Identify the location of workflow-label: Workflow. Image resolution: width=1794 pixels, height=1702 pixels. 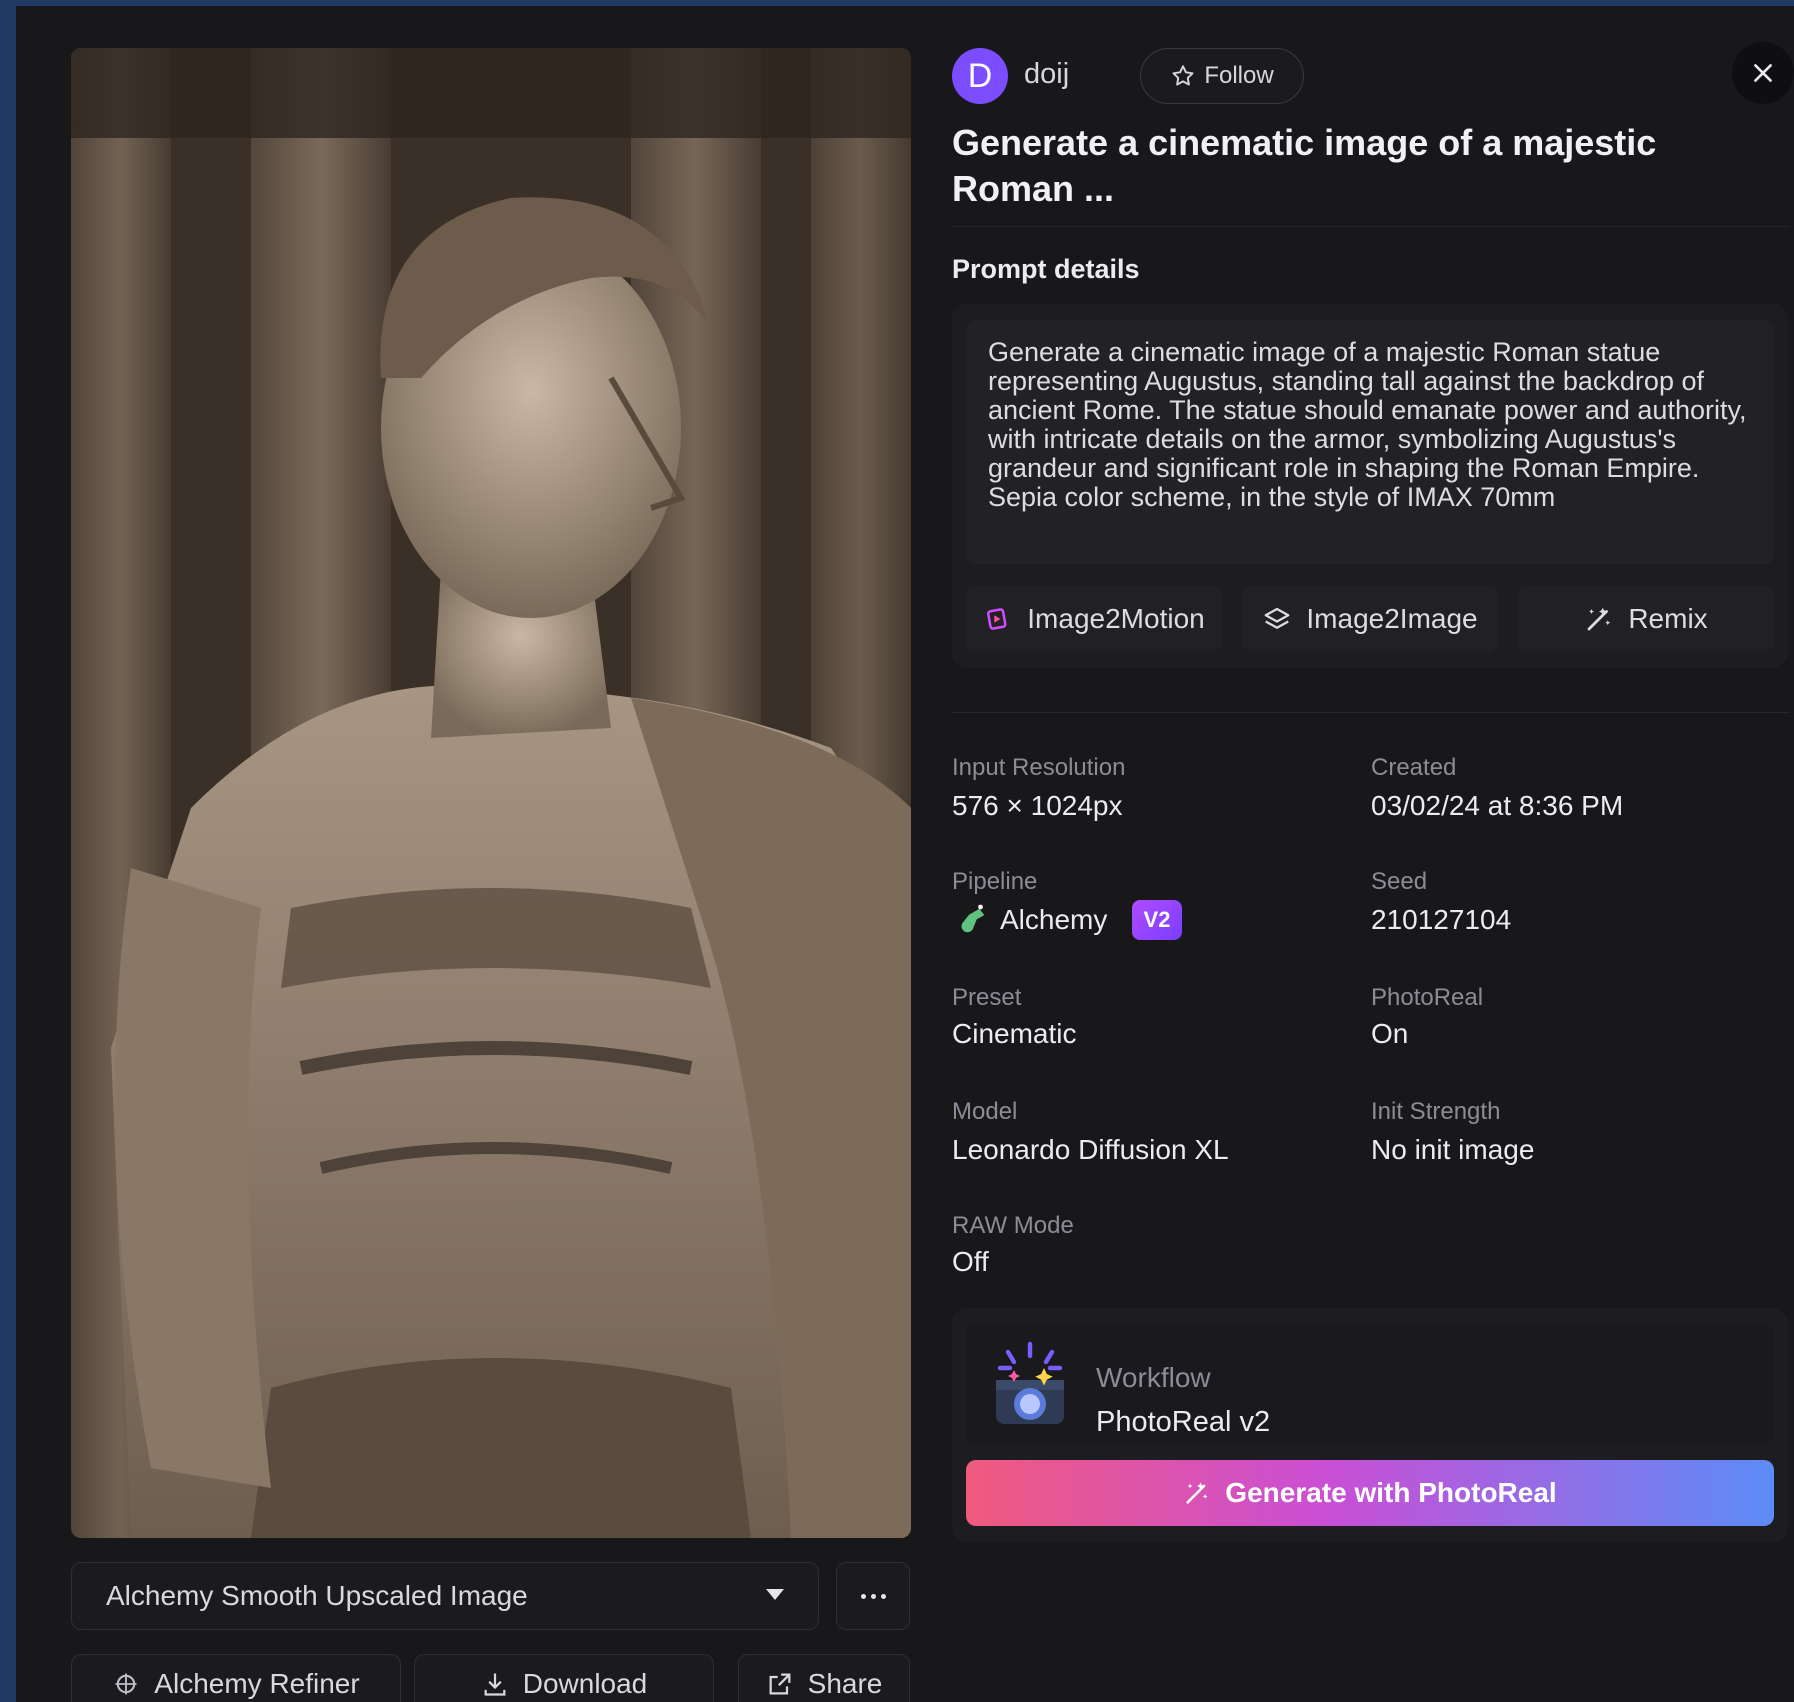
(1153, 1377).